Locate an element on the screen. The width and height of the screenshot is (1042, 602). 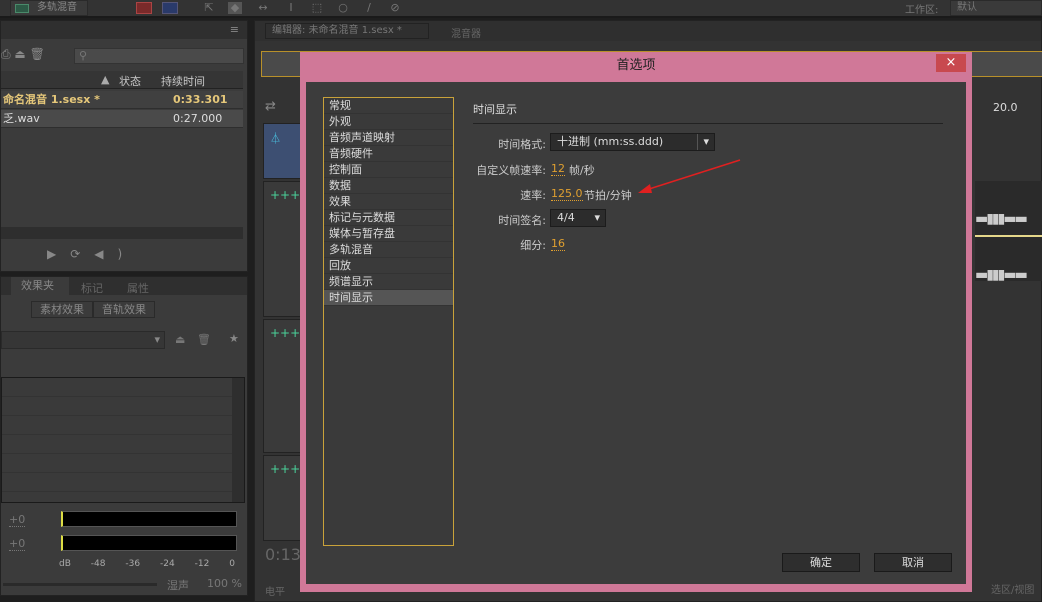
tempo-value: 125.0 is located at coordinates (567, 194).